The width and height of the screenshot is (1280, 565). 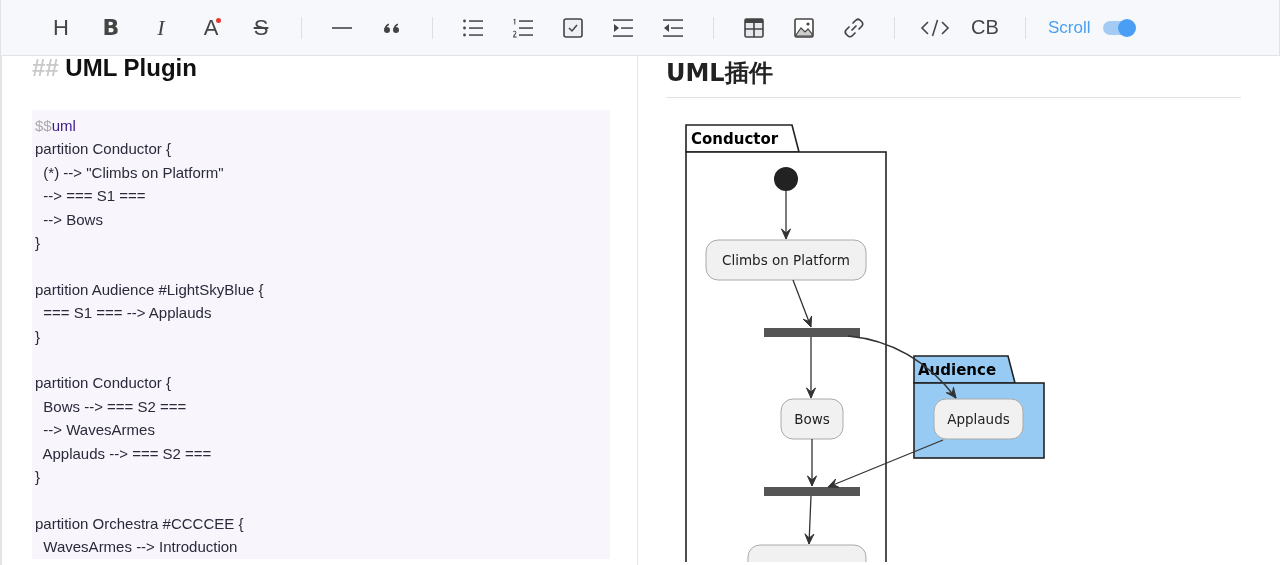 I want to click on activity-label: Applauds, so click(x=978, y=419).